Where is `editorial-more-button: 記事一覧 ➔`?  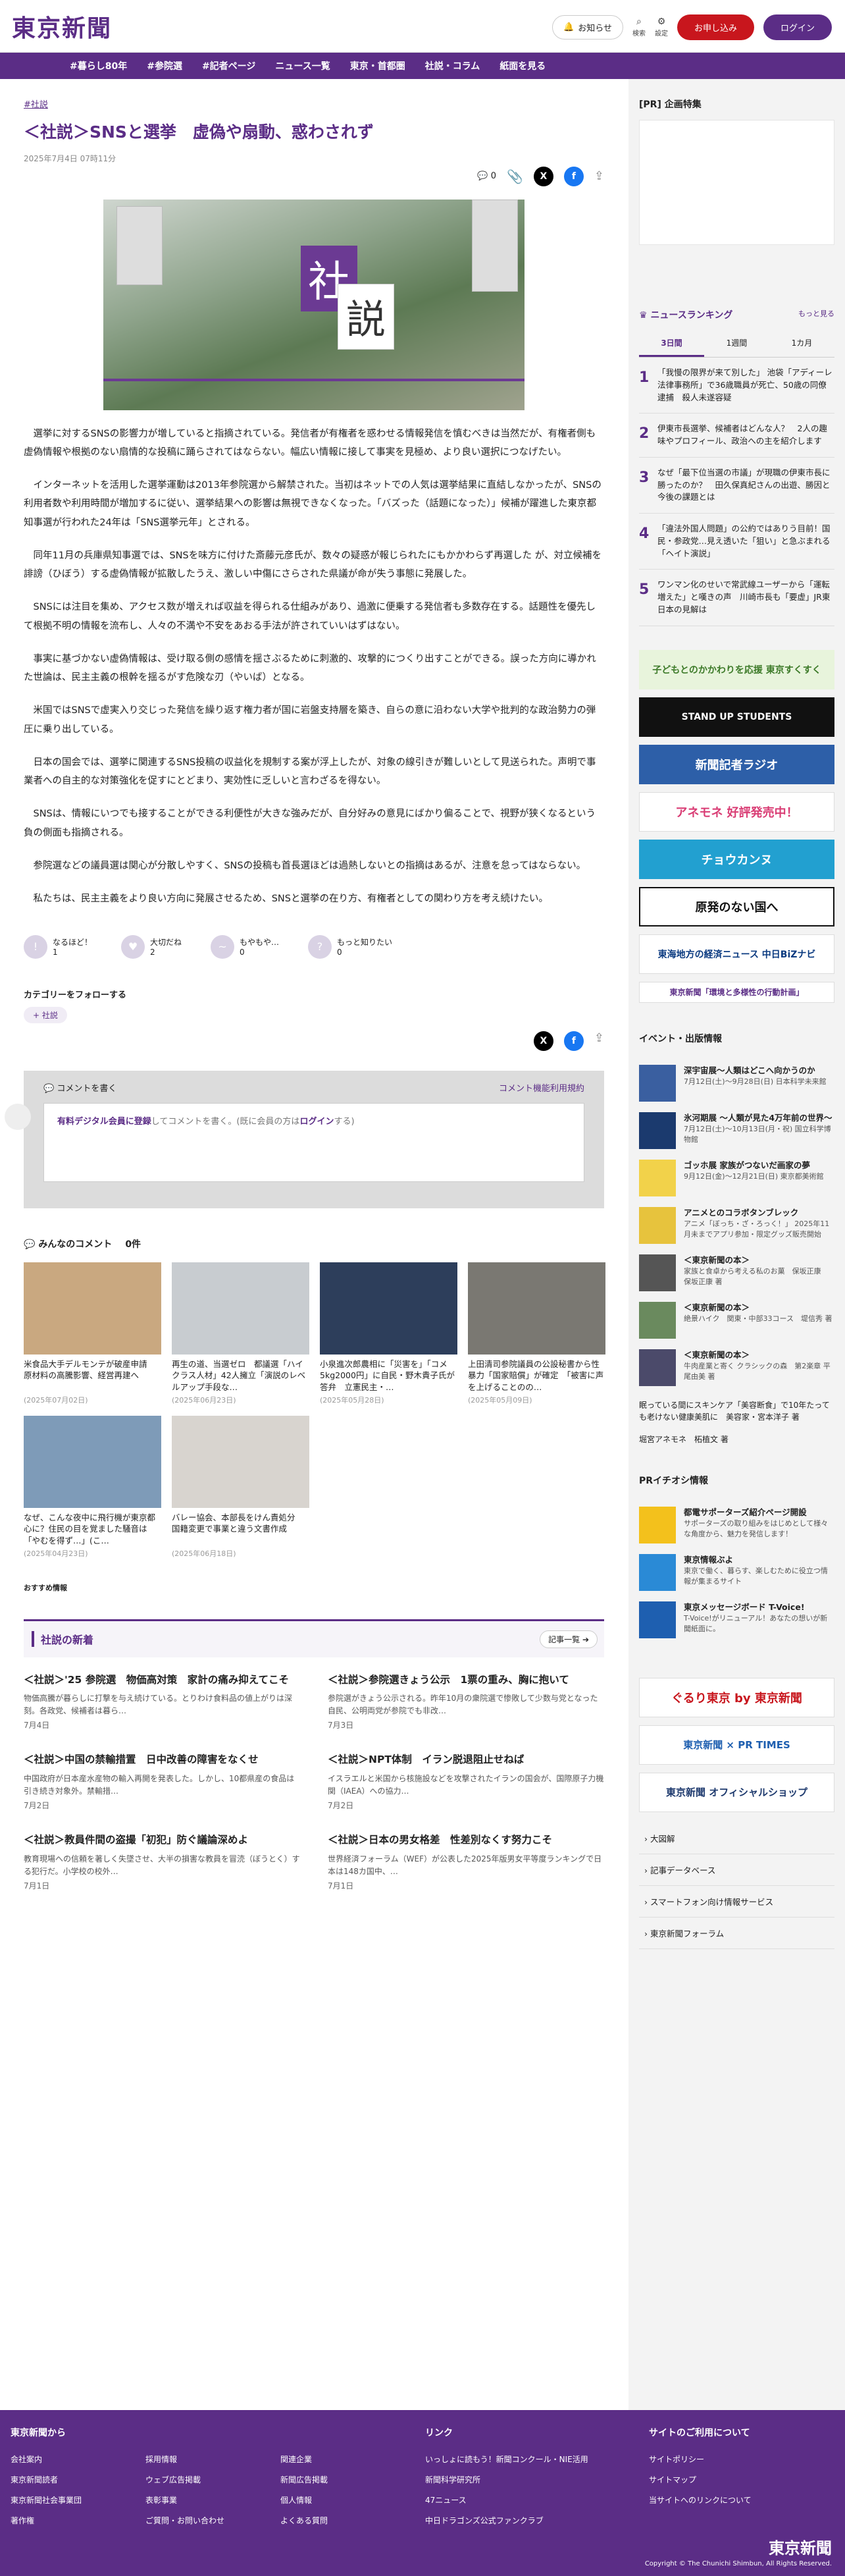 editorial-more-button: 記事一覧 ➔ is located at coordinates (569, 1639).